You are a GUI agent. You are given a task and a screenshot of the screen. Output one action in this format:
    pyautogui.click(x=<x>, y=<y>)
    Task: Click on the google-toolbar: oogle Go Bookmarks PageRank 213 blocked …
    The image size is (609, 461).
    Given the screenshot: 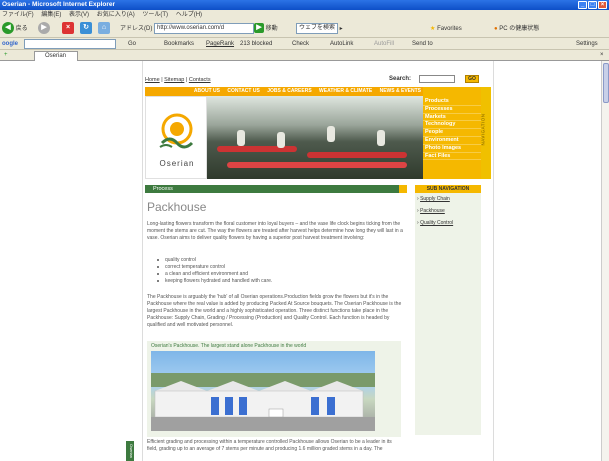 What is the action you would take?
    pyautogui.click(x=304, y=44)
    